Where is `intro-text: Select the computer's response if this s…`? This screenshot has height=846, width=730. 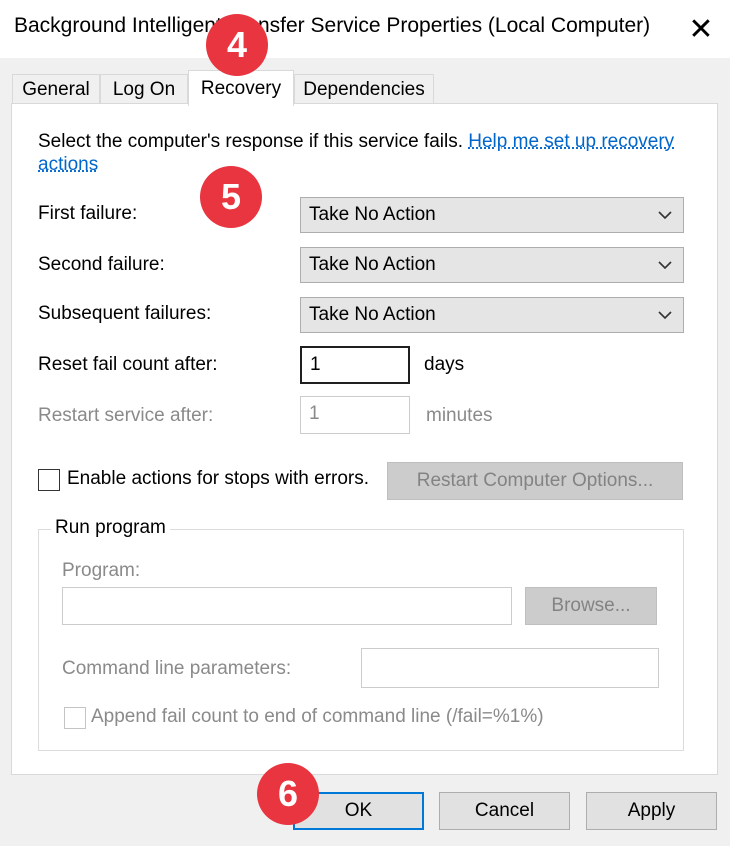
intro-text: Select the computer's response if this s… is located at coordinates (363, 153).